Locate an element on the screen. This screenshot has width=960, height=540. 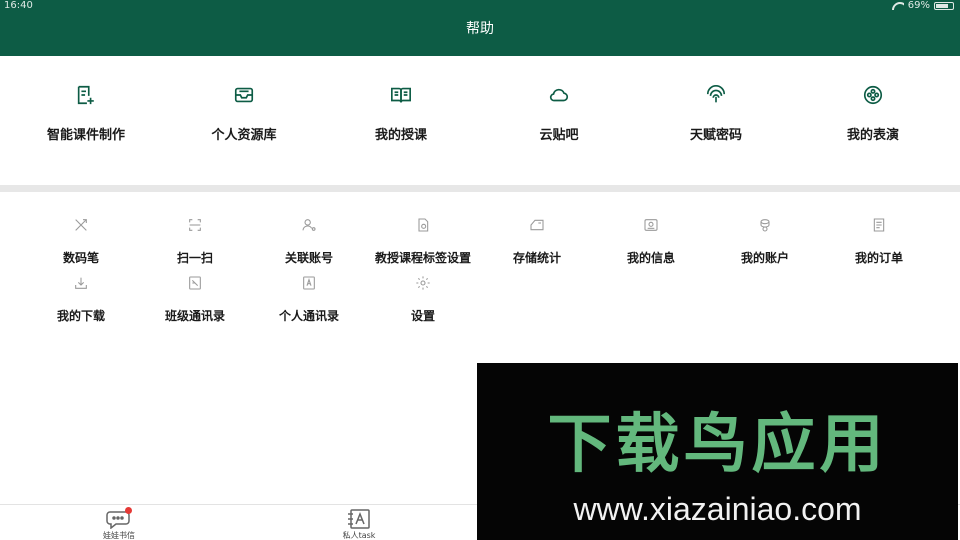
watermark-title: 下载鸟应用 is located at coordinates (717, 445).